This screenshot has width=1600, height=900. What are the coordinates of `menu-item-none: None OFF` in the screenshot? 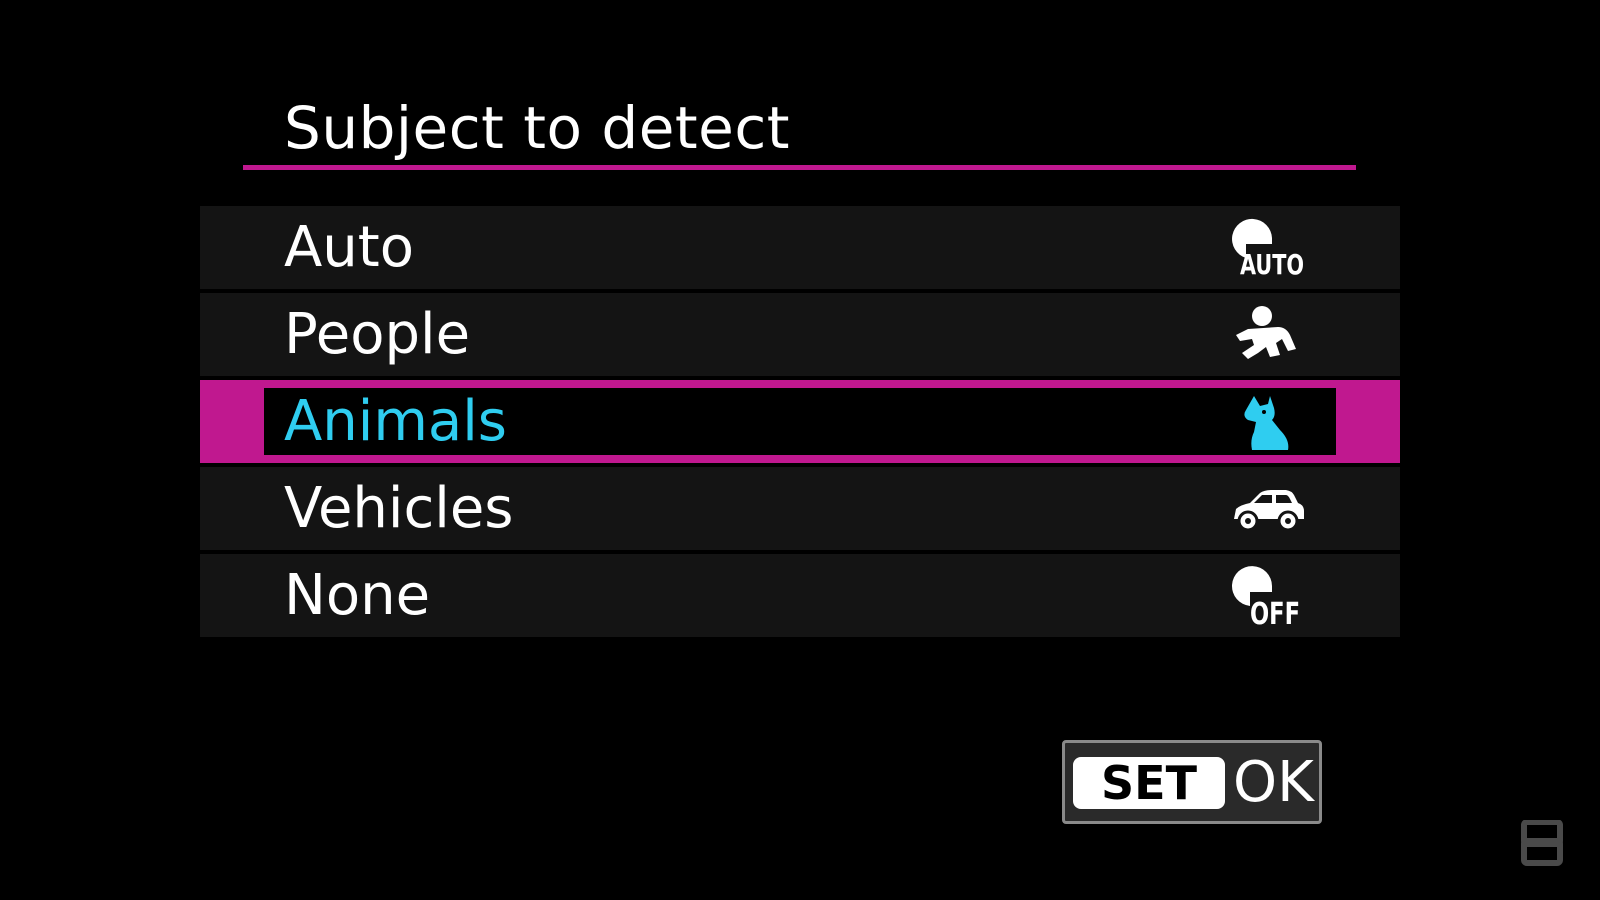 It's located at (800, 595).